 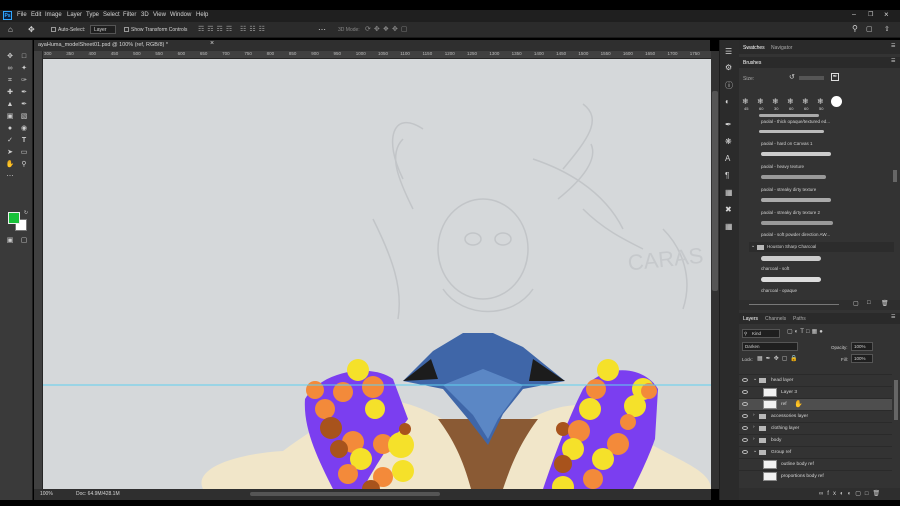 I want to click on blur-tool-icon: ●, so click(x=10, y=128).